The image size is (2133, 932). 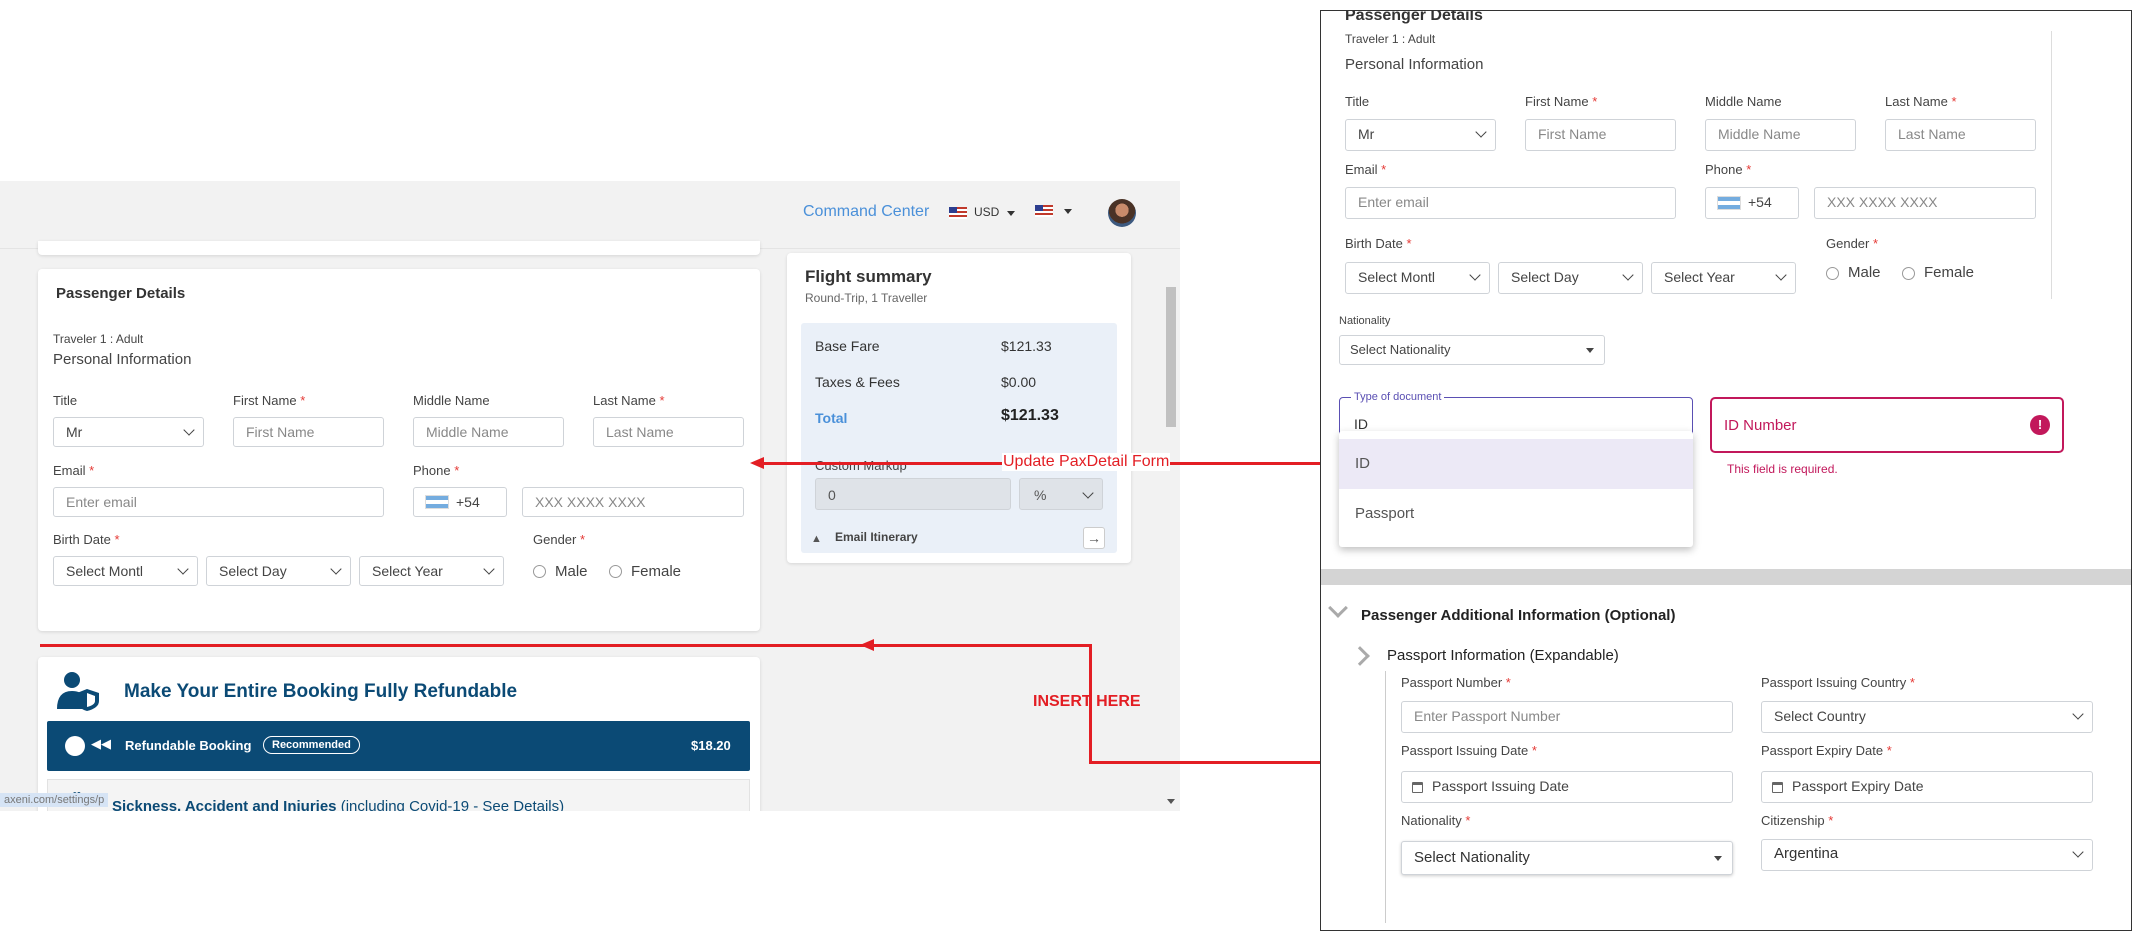 I want to click on right-nationality-label: Nationality, so click(x=1365, y=321).